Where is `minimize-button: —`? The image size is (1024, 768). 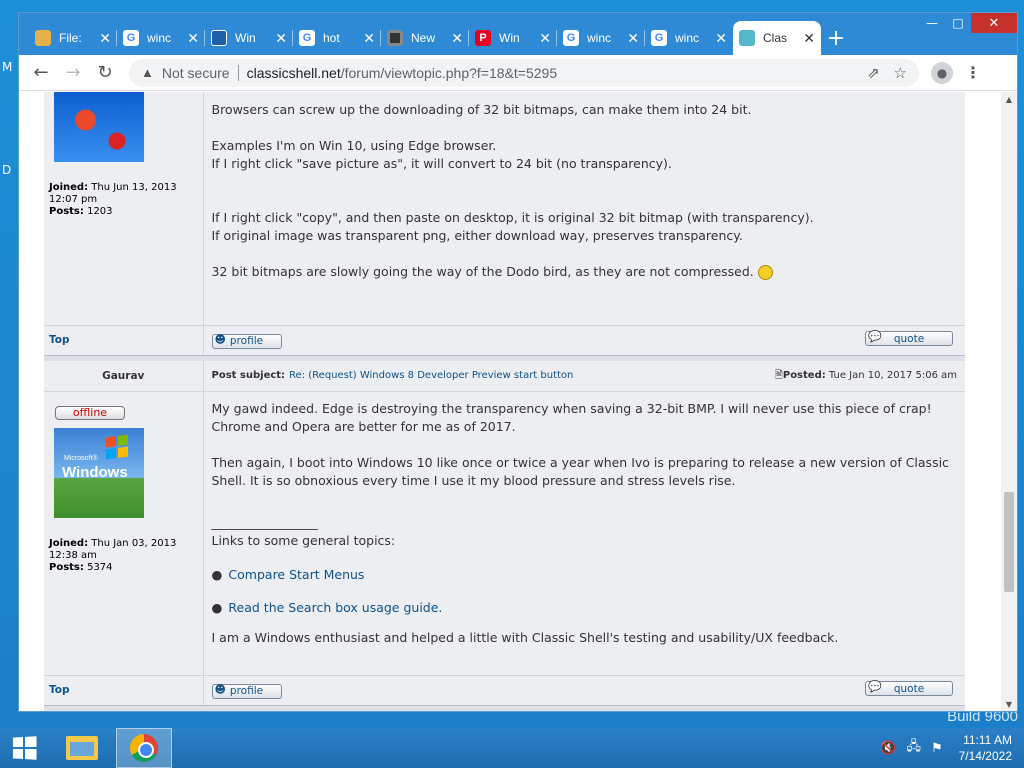 minimize-button: — is located at coordinates (932, 23).